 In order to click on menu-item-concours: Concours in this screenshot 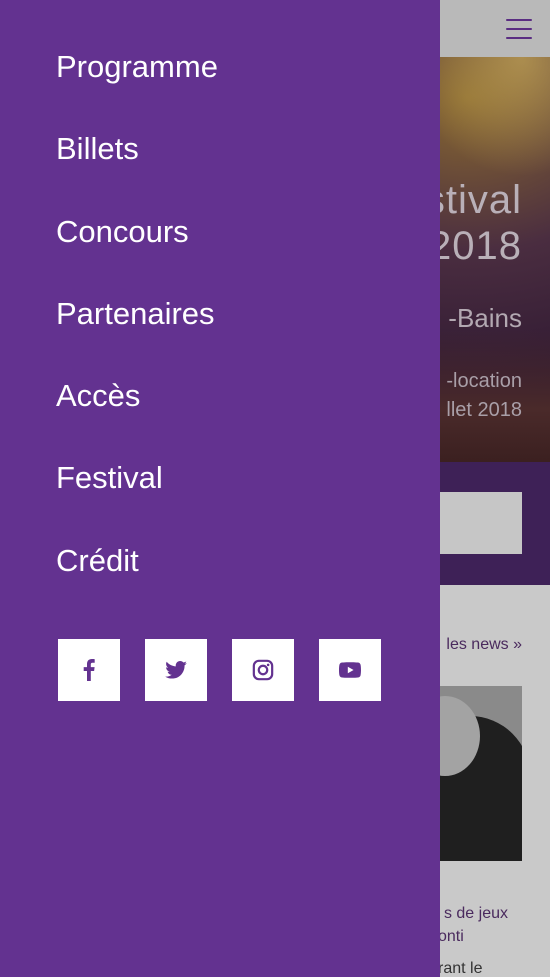, I will do `click(137, 251)`.